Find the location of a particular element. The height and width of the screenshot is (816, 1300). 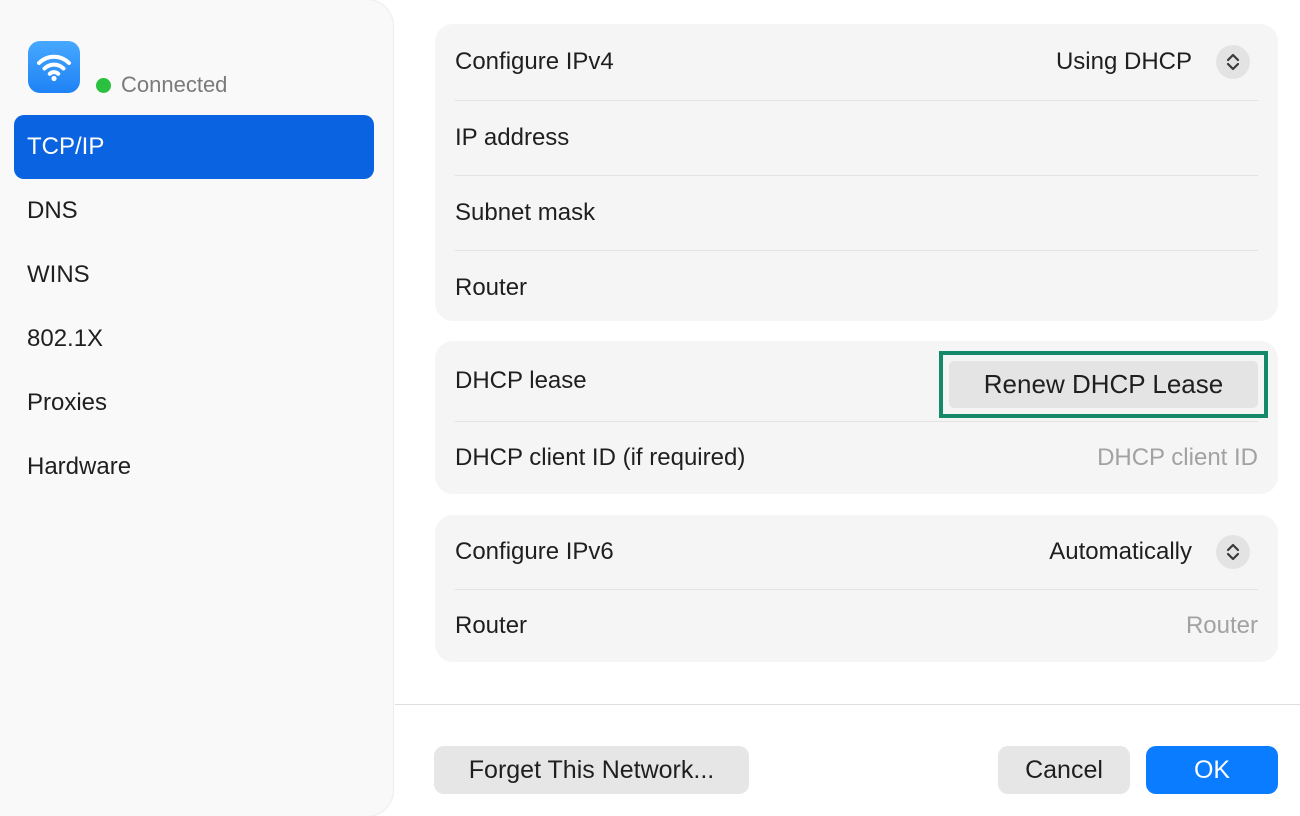

wifi-icon-glyph is located at coordinates (54, 68).